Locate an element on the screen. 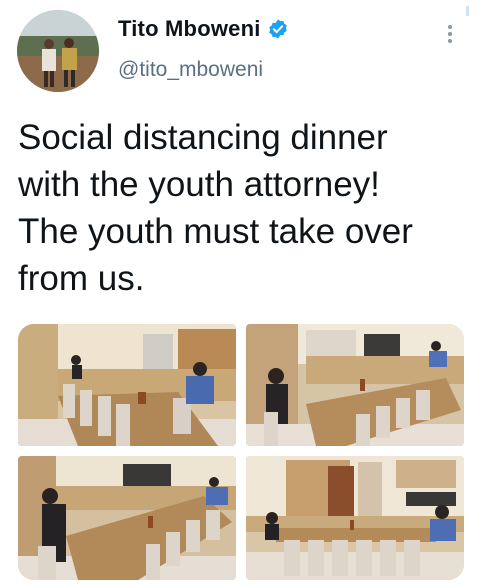 The width and height of the screenshot is (480, 588). author-name-row: Tito Mboweni is located at coordinates (203, 29).